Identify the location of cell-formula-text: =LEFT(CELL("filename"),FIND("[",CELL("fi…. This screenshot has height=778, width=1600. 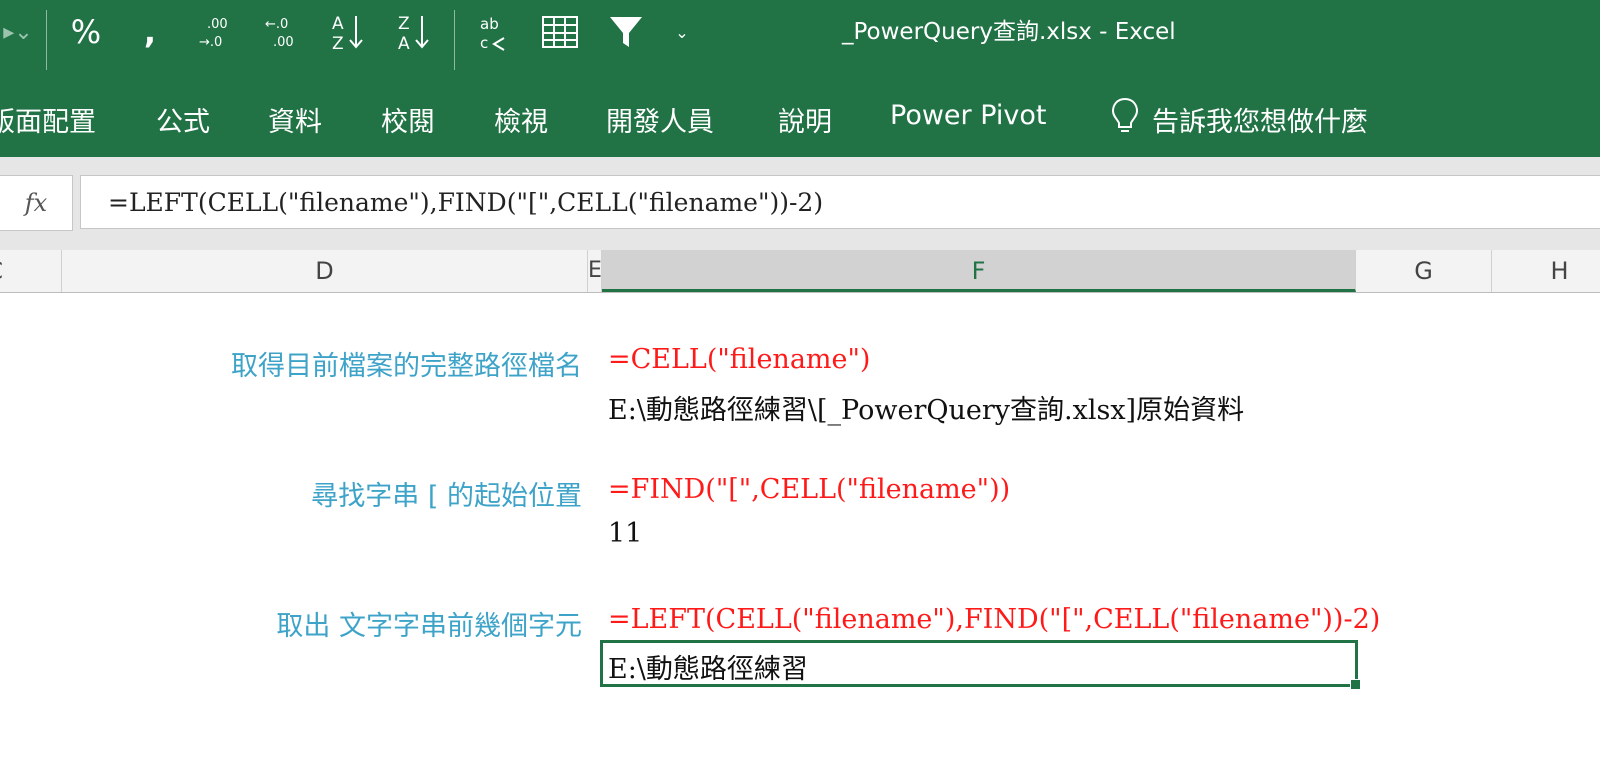
(994, 619).